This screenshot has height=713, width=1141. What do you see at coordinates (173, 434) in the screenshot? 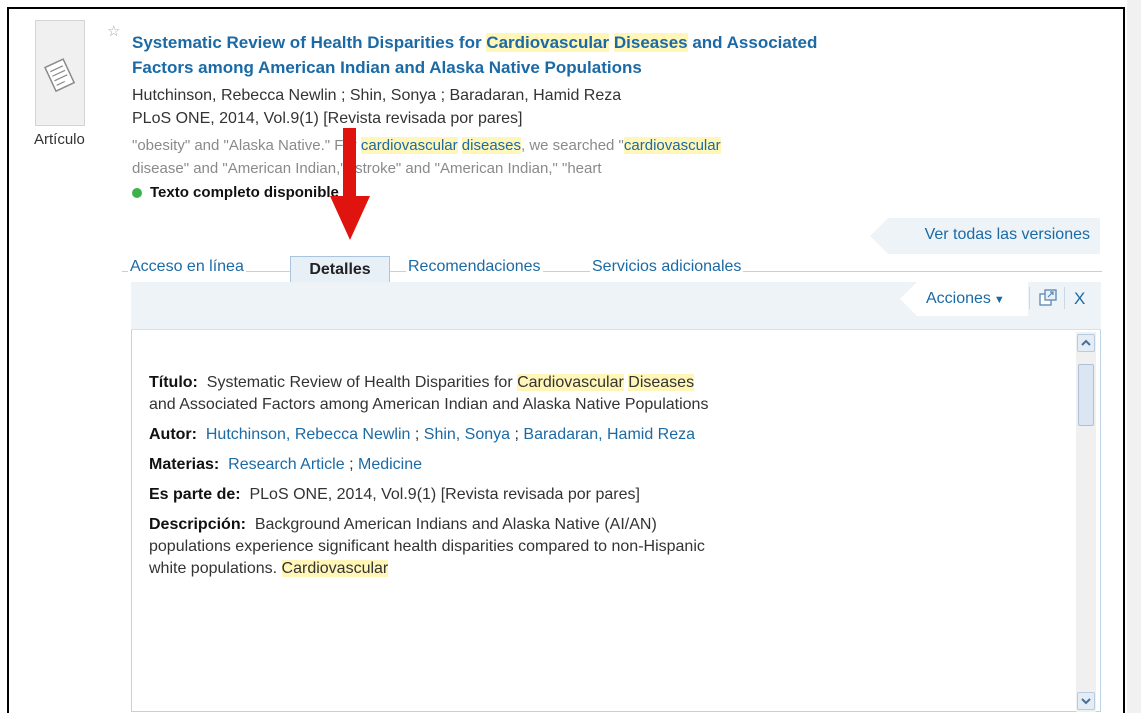
I see `detail-author-label: Autor:` at bounding box center [173, 434].